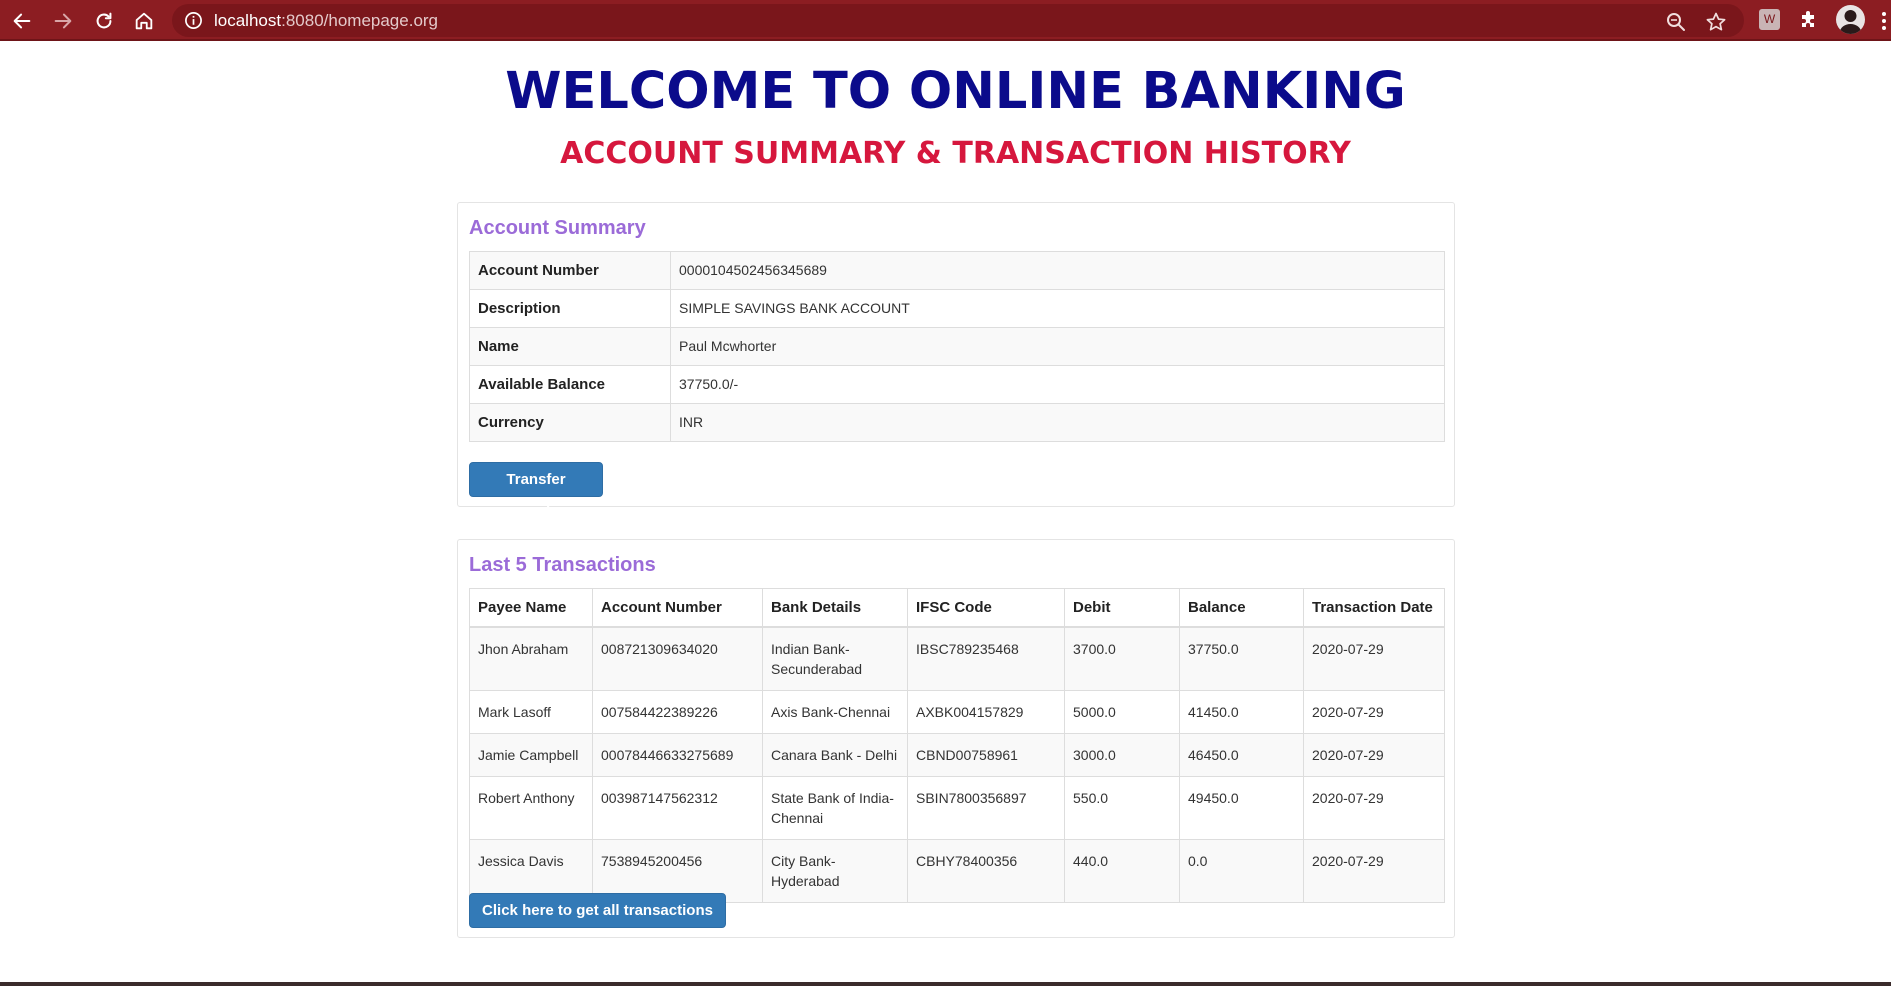 The height and width of the screenshot is (986, 1891). I want to click on account-summary-heading: Account Summary, so click(557, 228).